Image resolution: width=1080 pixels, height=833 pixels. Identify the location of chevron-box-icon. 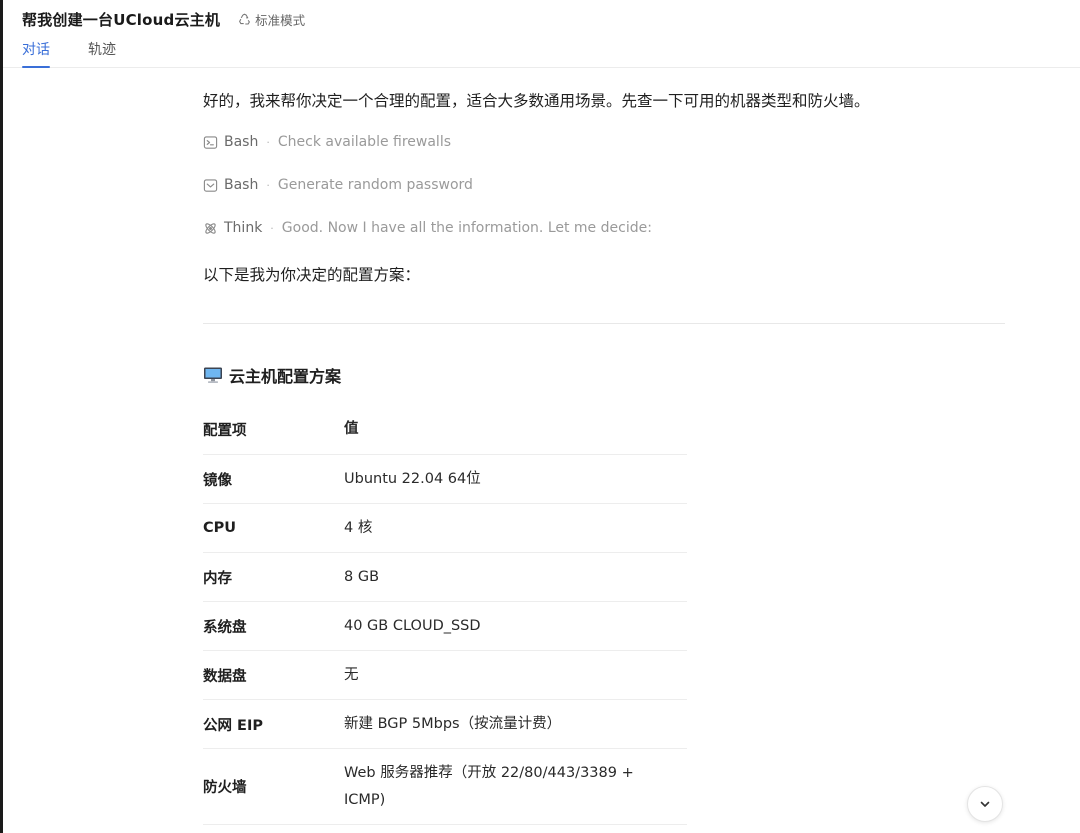
(210, 185).